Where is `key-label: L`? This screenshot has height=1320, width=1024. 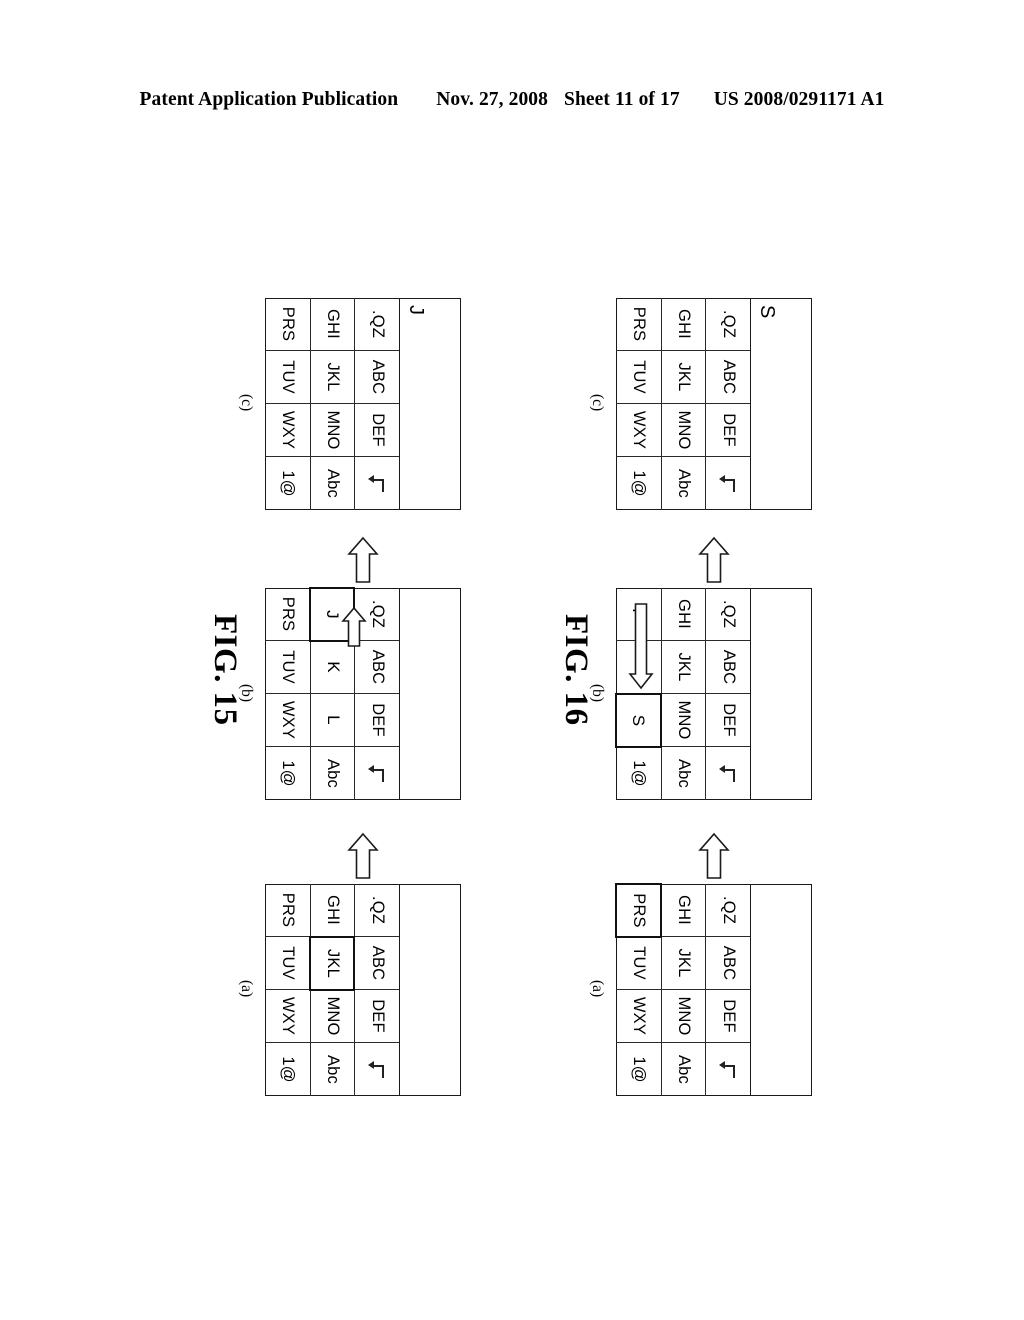 key-label: L is located at coordinates (333, 720).